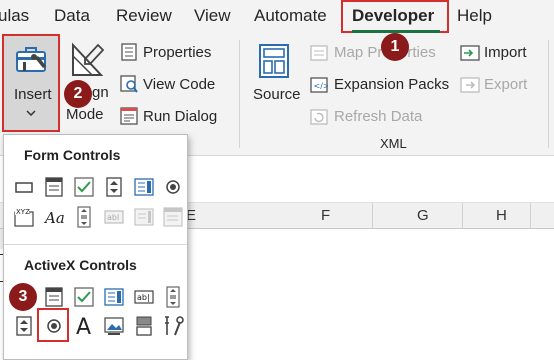 Image resolution: width=554 pixels, height=360 pixels. I want to click on form-checkbox-icon, so click(84, 187).